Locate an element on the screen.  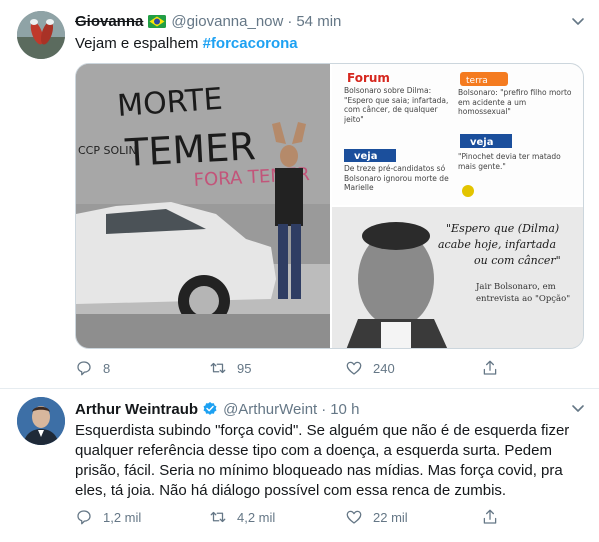
verified-badge-icon is located at coordinates (210, 408).